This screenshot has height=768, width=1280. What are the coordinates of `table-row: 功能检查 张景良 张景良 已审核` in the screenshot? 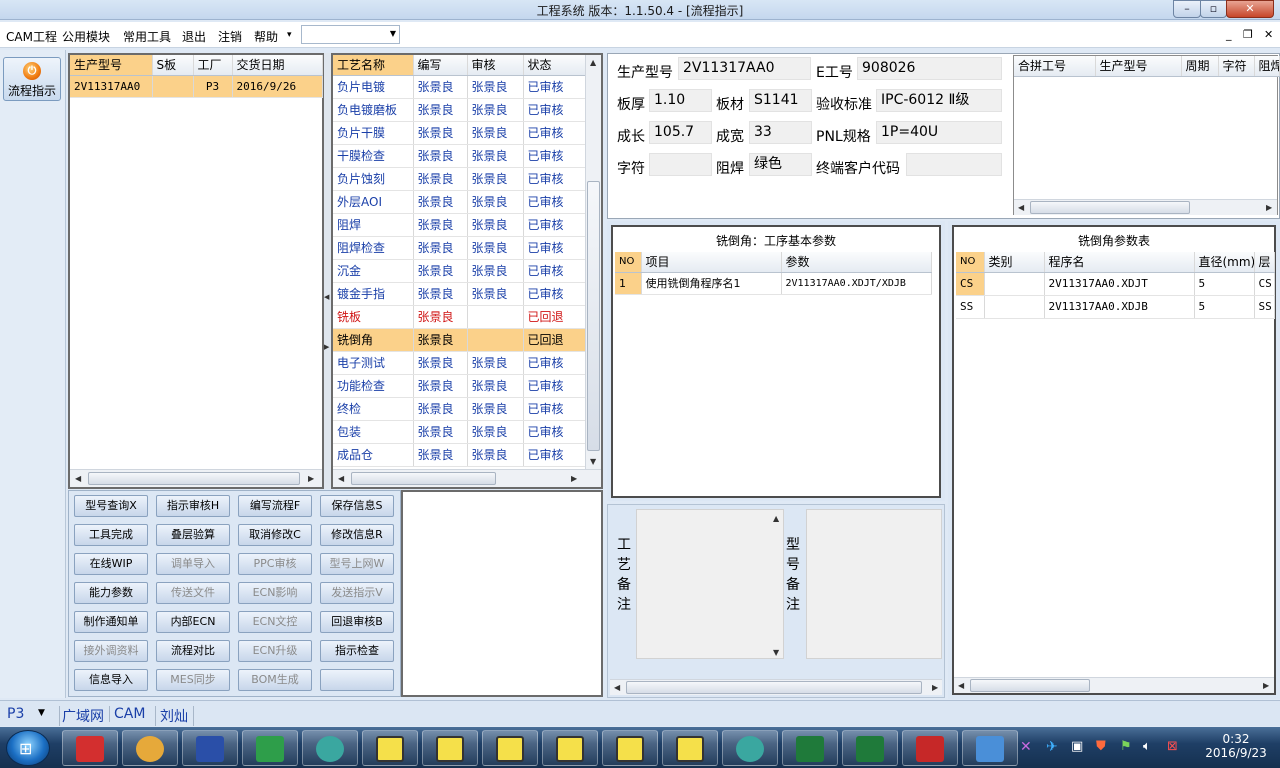 It's located at (459, 386).